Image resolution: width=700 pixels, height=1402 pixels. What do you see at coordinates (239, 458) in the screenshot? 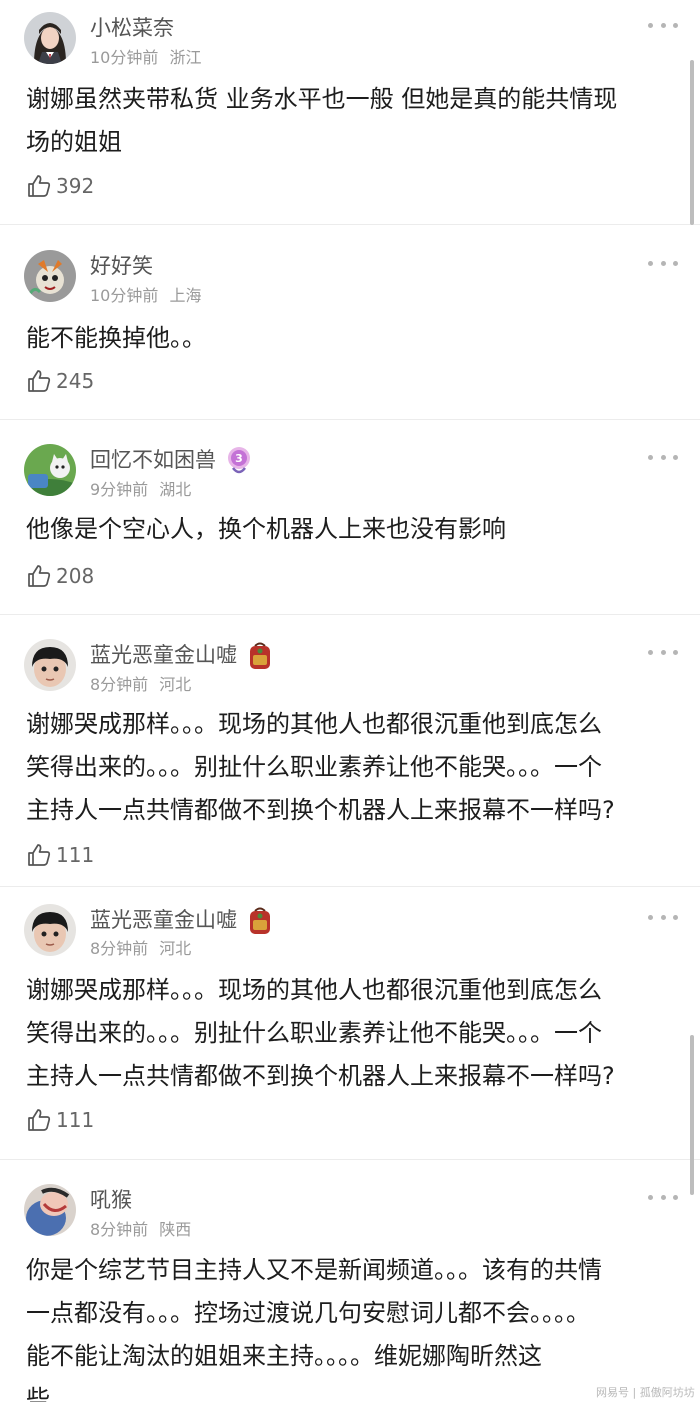
I see `svg-text: 3` at bounding box center [239, 458].